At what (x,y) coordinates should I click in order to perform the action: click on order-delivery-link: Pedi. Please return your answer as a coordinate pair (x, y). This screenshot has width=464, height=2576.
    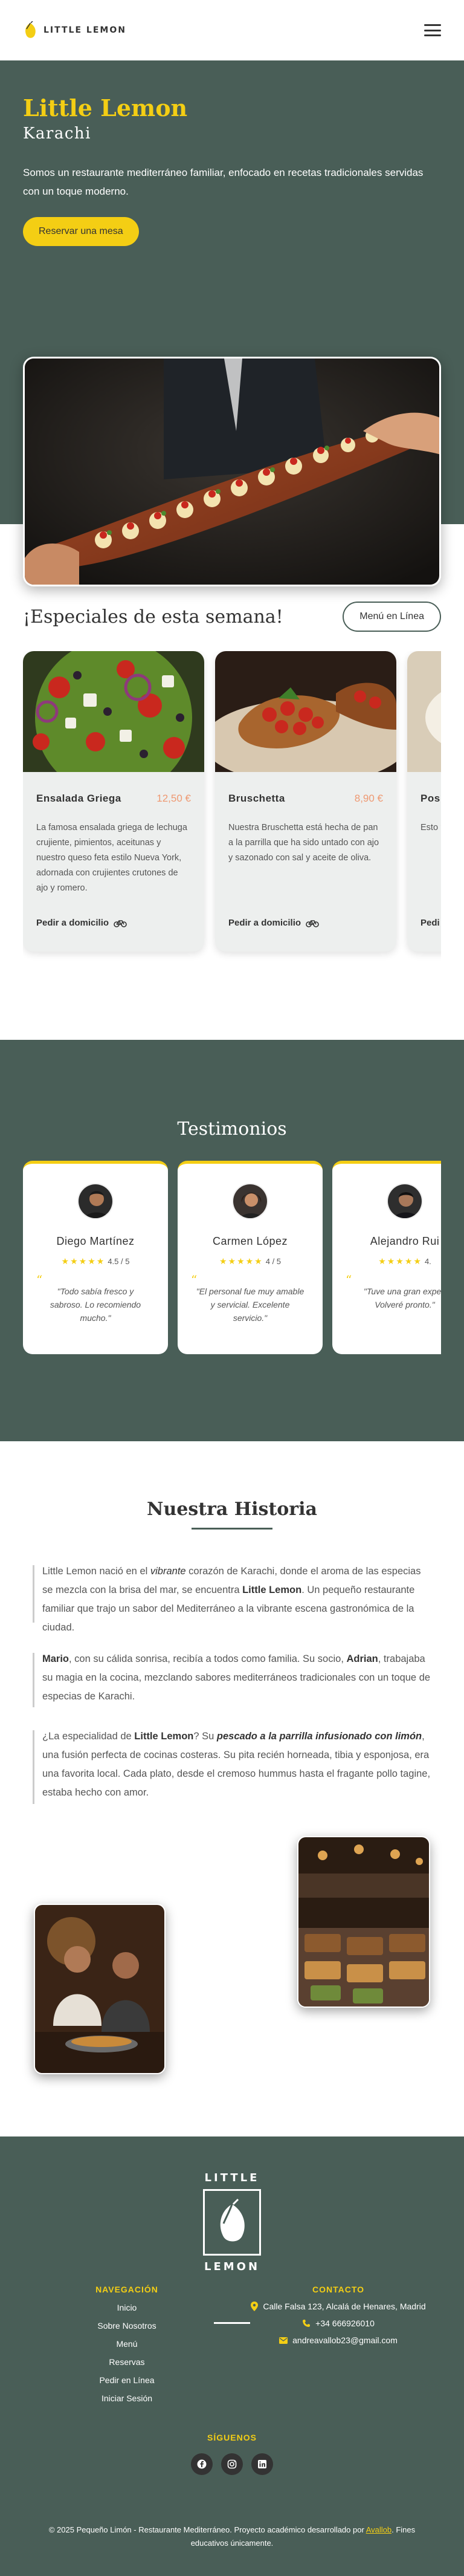
    Looking at the image, I should click on (430, 923).